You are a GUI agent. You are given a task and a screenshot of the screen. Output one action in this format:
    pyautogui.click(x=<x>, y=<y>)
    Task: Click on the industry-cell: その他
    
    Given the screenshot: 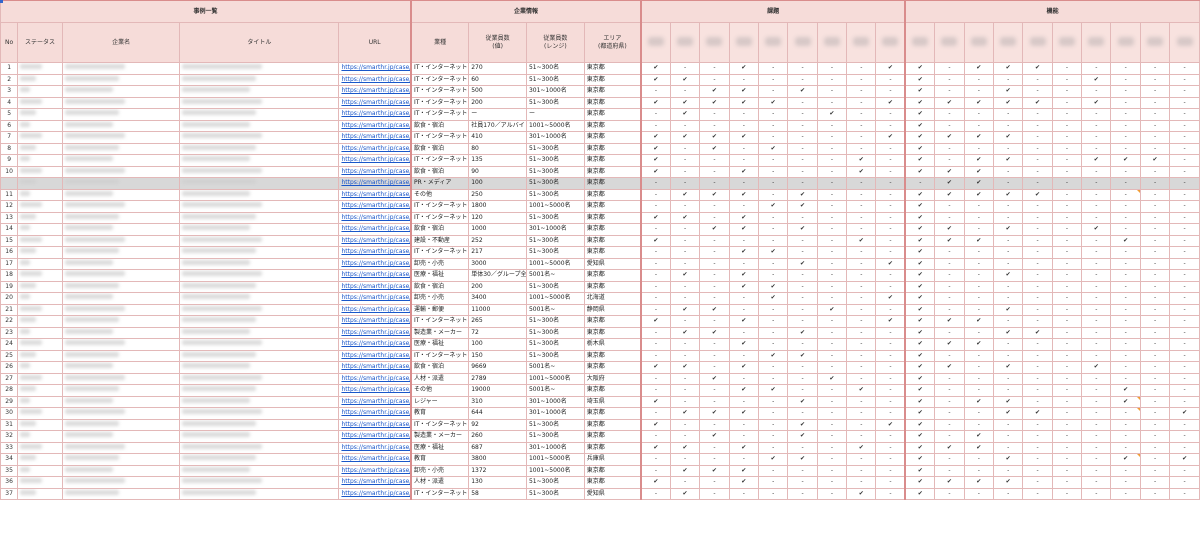 What is the action you would take?
    pyautogui.click(x=439, y=390)
    